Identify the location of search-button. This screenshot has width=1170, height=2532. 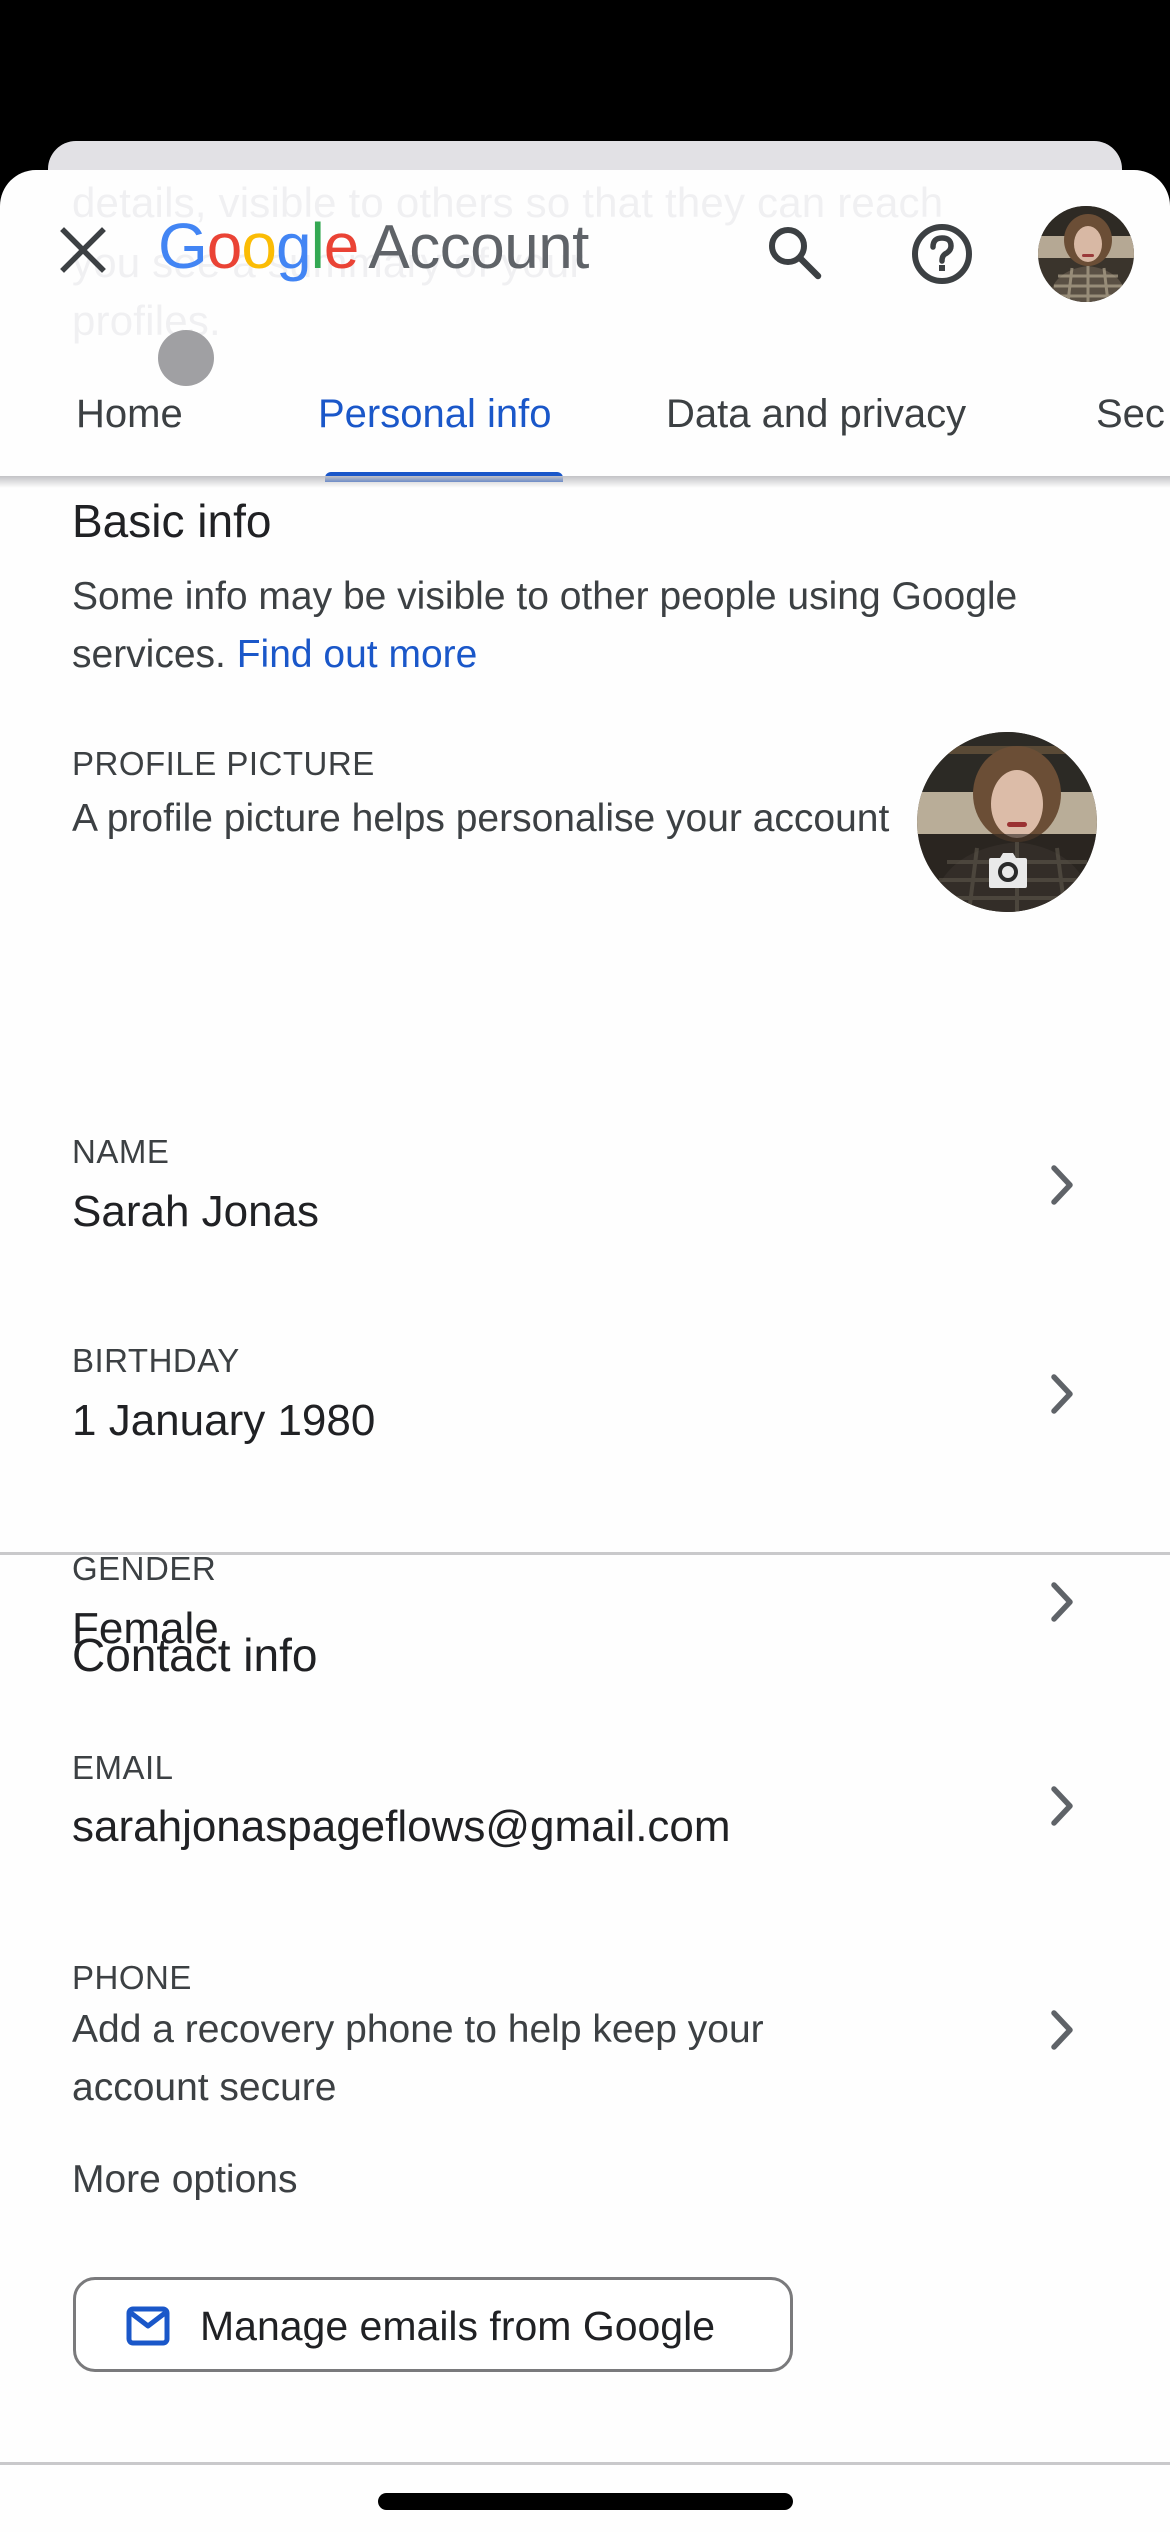
(795, 253).